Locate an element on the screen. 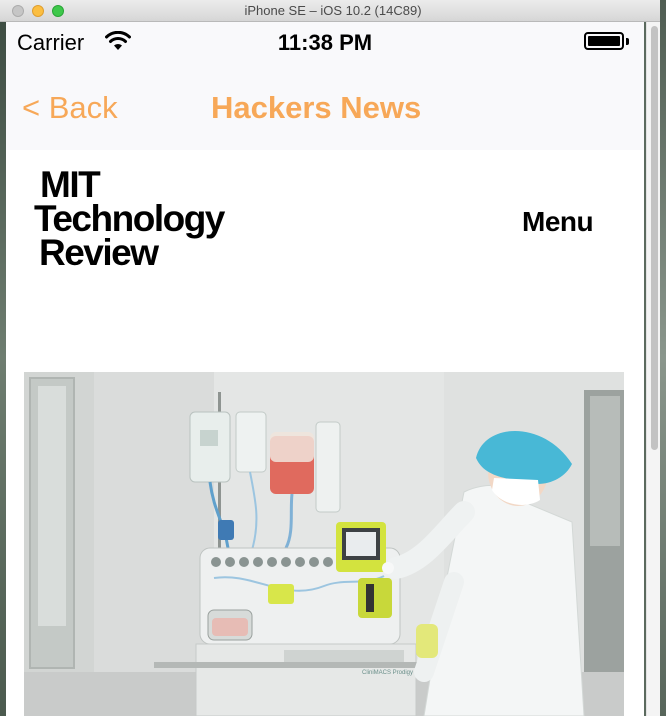 The height and width of the screenshot is (716, 666). mit-technology-review-logo: MIT Technology Review is located at coordinates (139, 218).